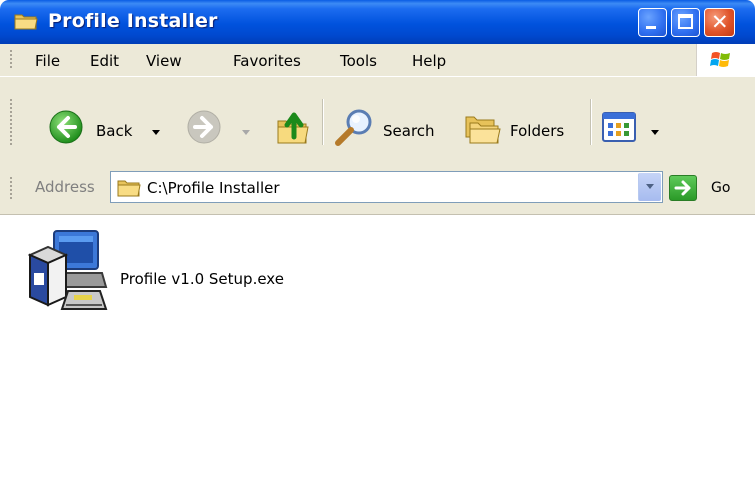  Describe the element at coordinates (11, 122) in the screenshot. I see `toolbar-grip` at that location.